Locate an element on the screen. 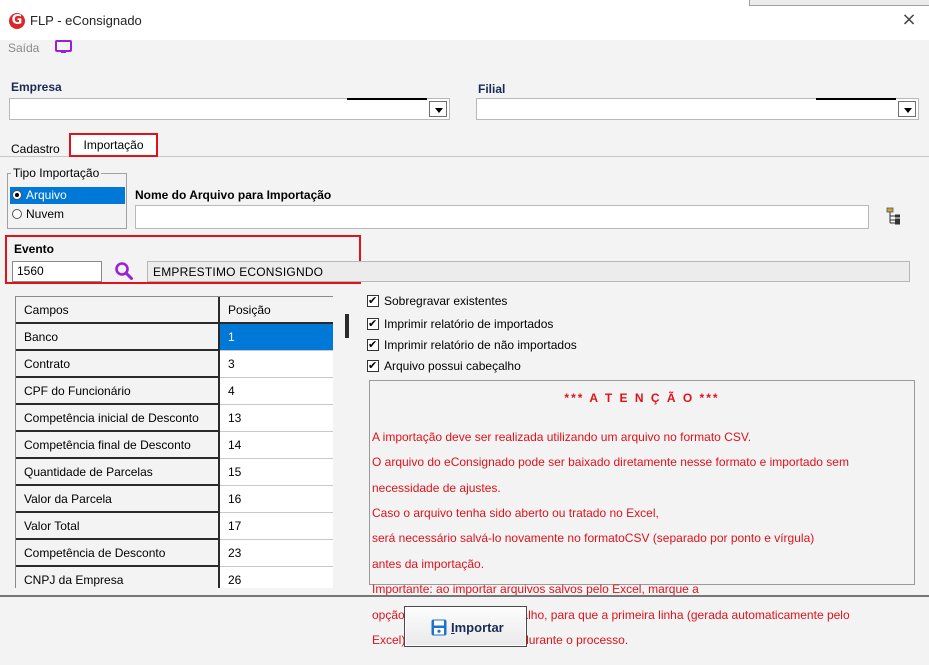  app-logo-icon: G is located at coordinates (17, 21).